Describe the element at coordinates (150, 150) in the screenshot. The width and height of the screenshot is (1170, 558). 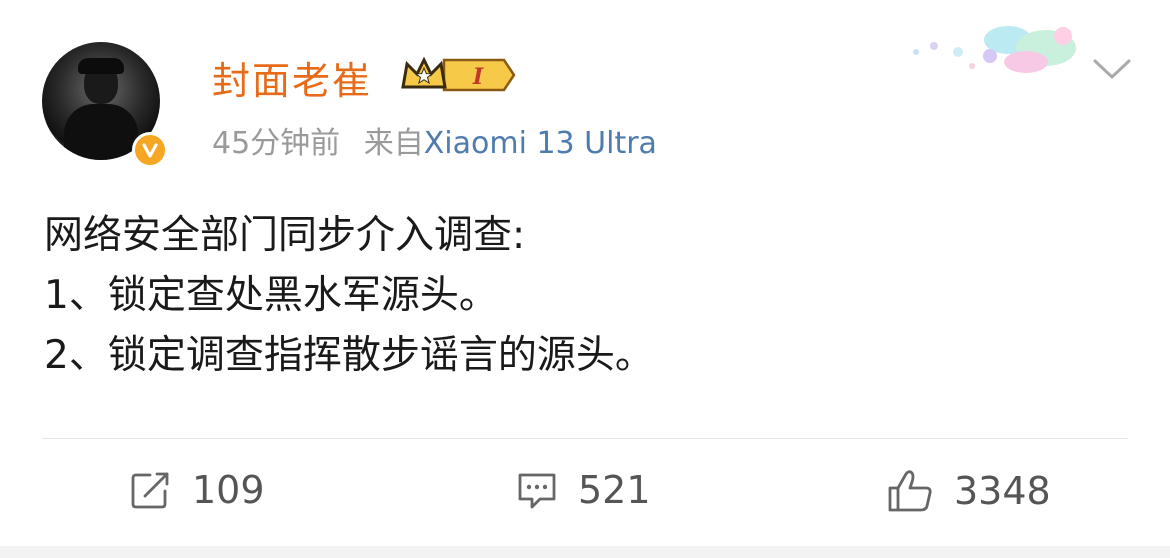
I see `verified-badge-icon` at that location.